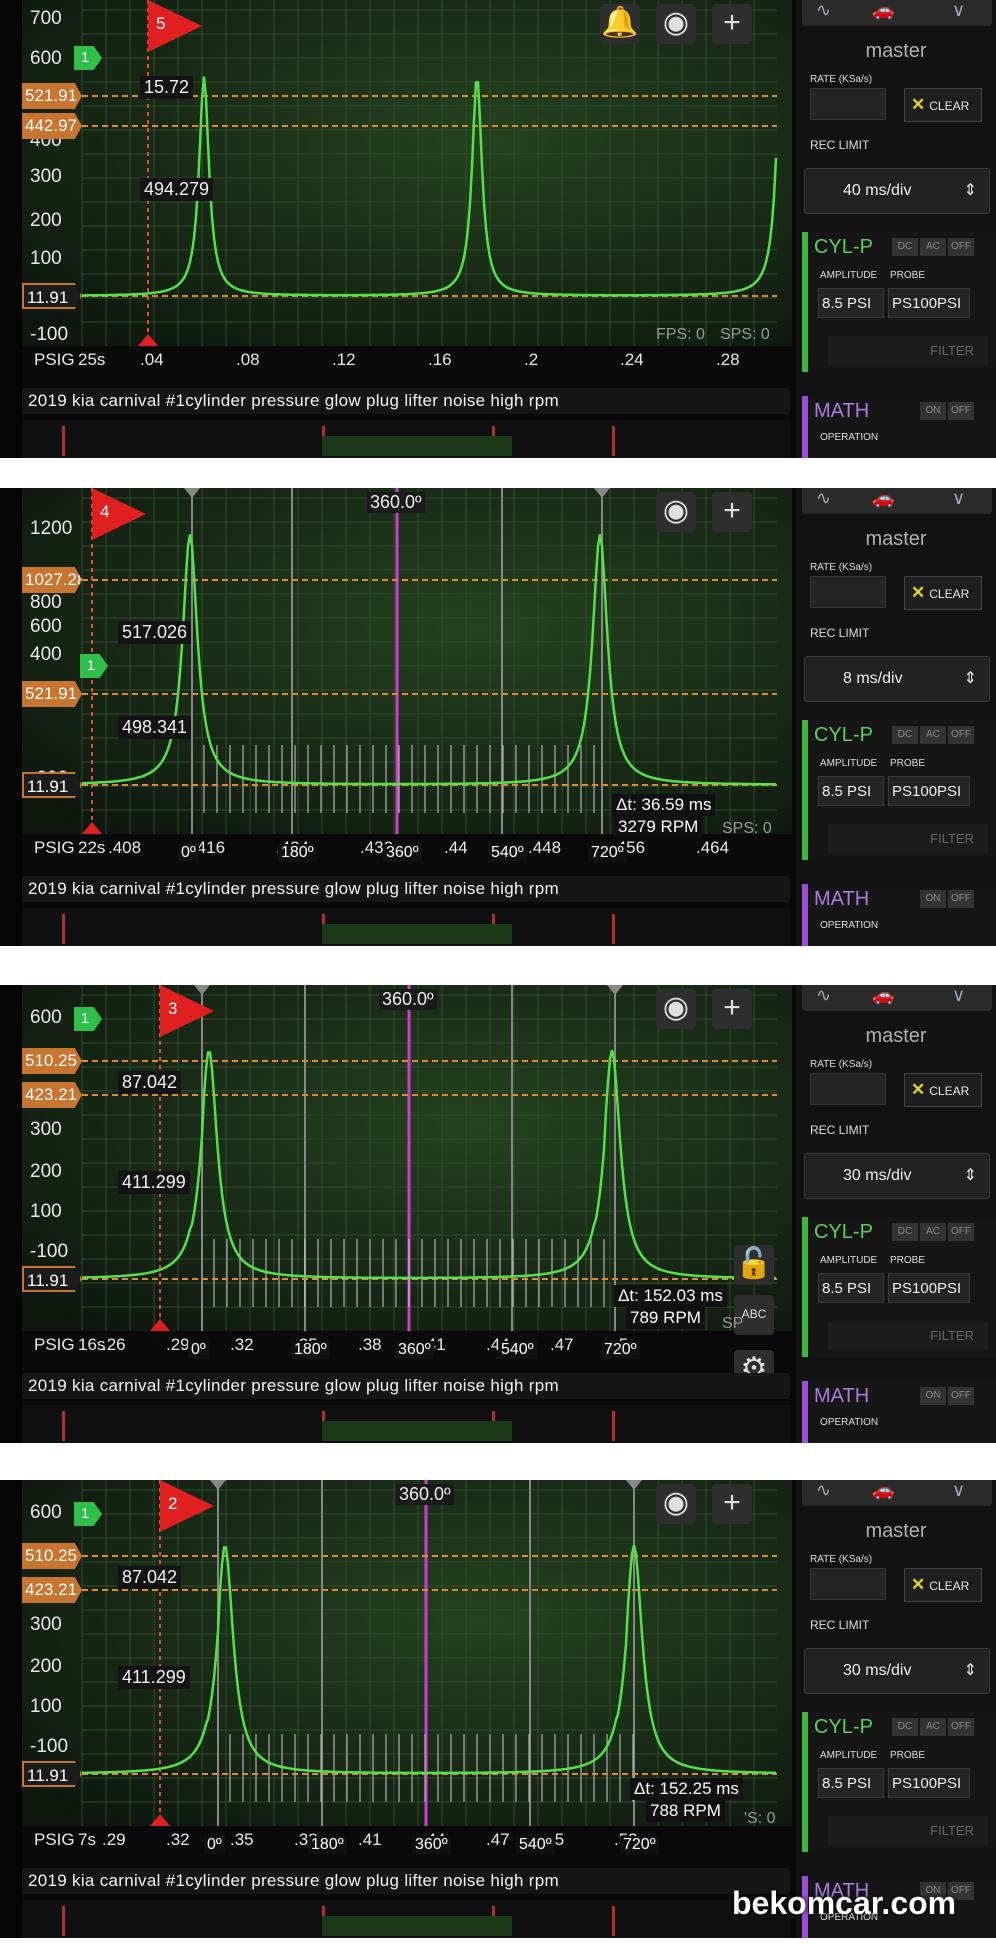 The height and width of the screenshot is (1944, 996). Describe the element at coordinates (425, 1494) in the screenshot. I see `crank-angle-readout: 360.0º` at that location.